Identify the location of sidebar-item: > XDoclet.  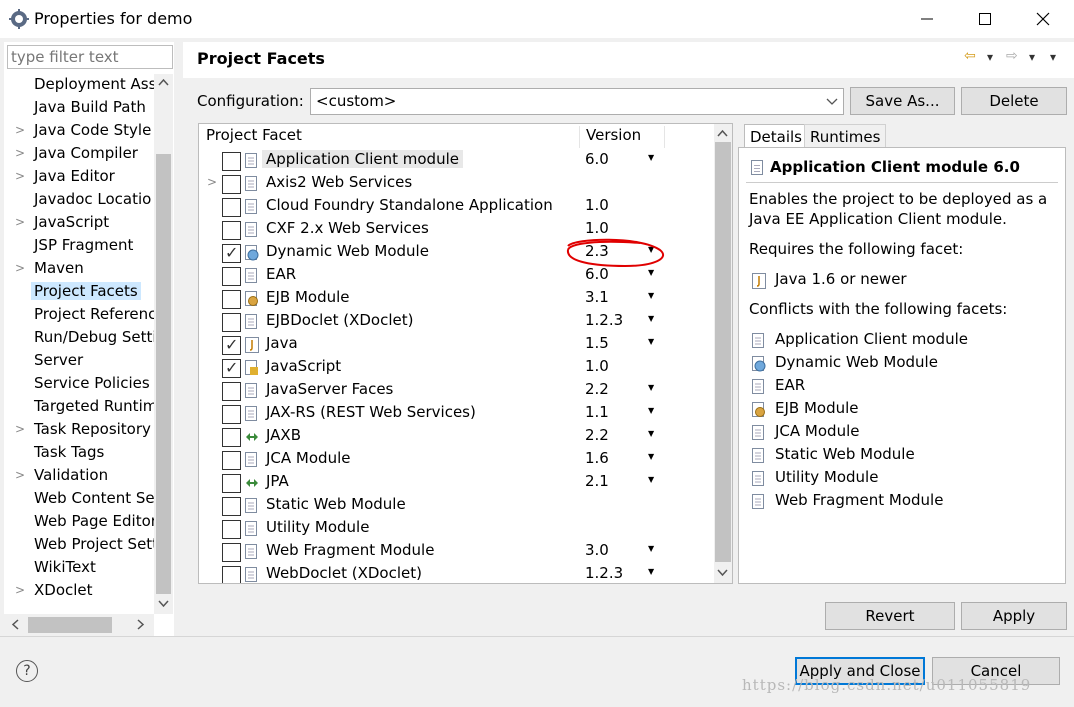
(79, 591).